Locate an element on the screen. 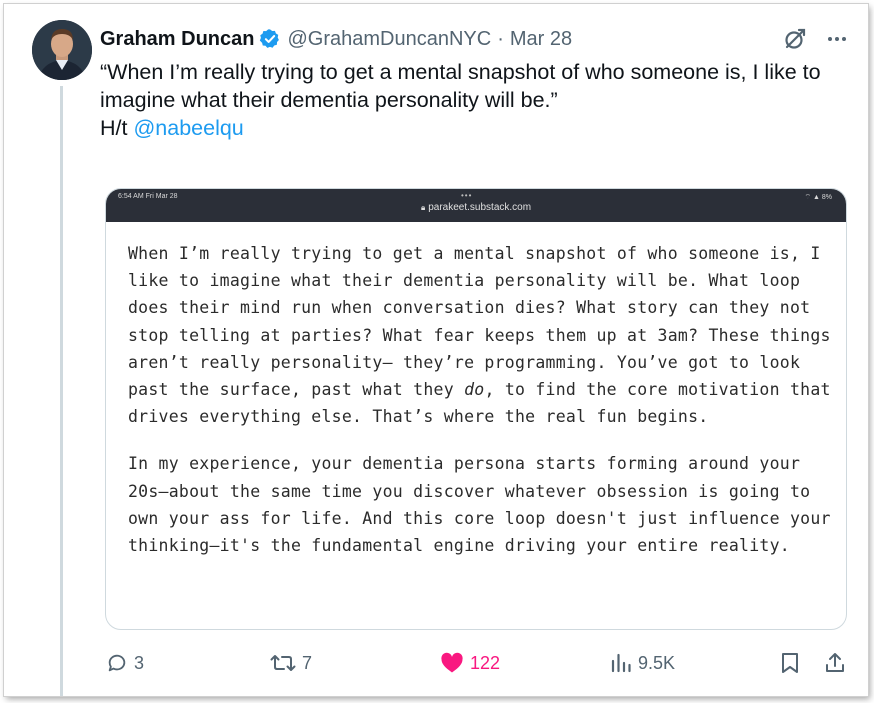 The image size is (874, 703). heart-icon is located at coordinates (452, 662).